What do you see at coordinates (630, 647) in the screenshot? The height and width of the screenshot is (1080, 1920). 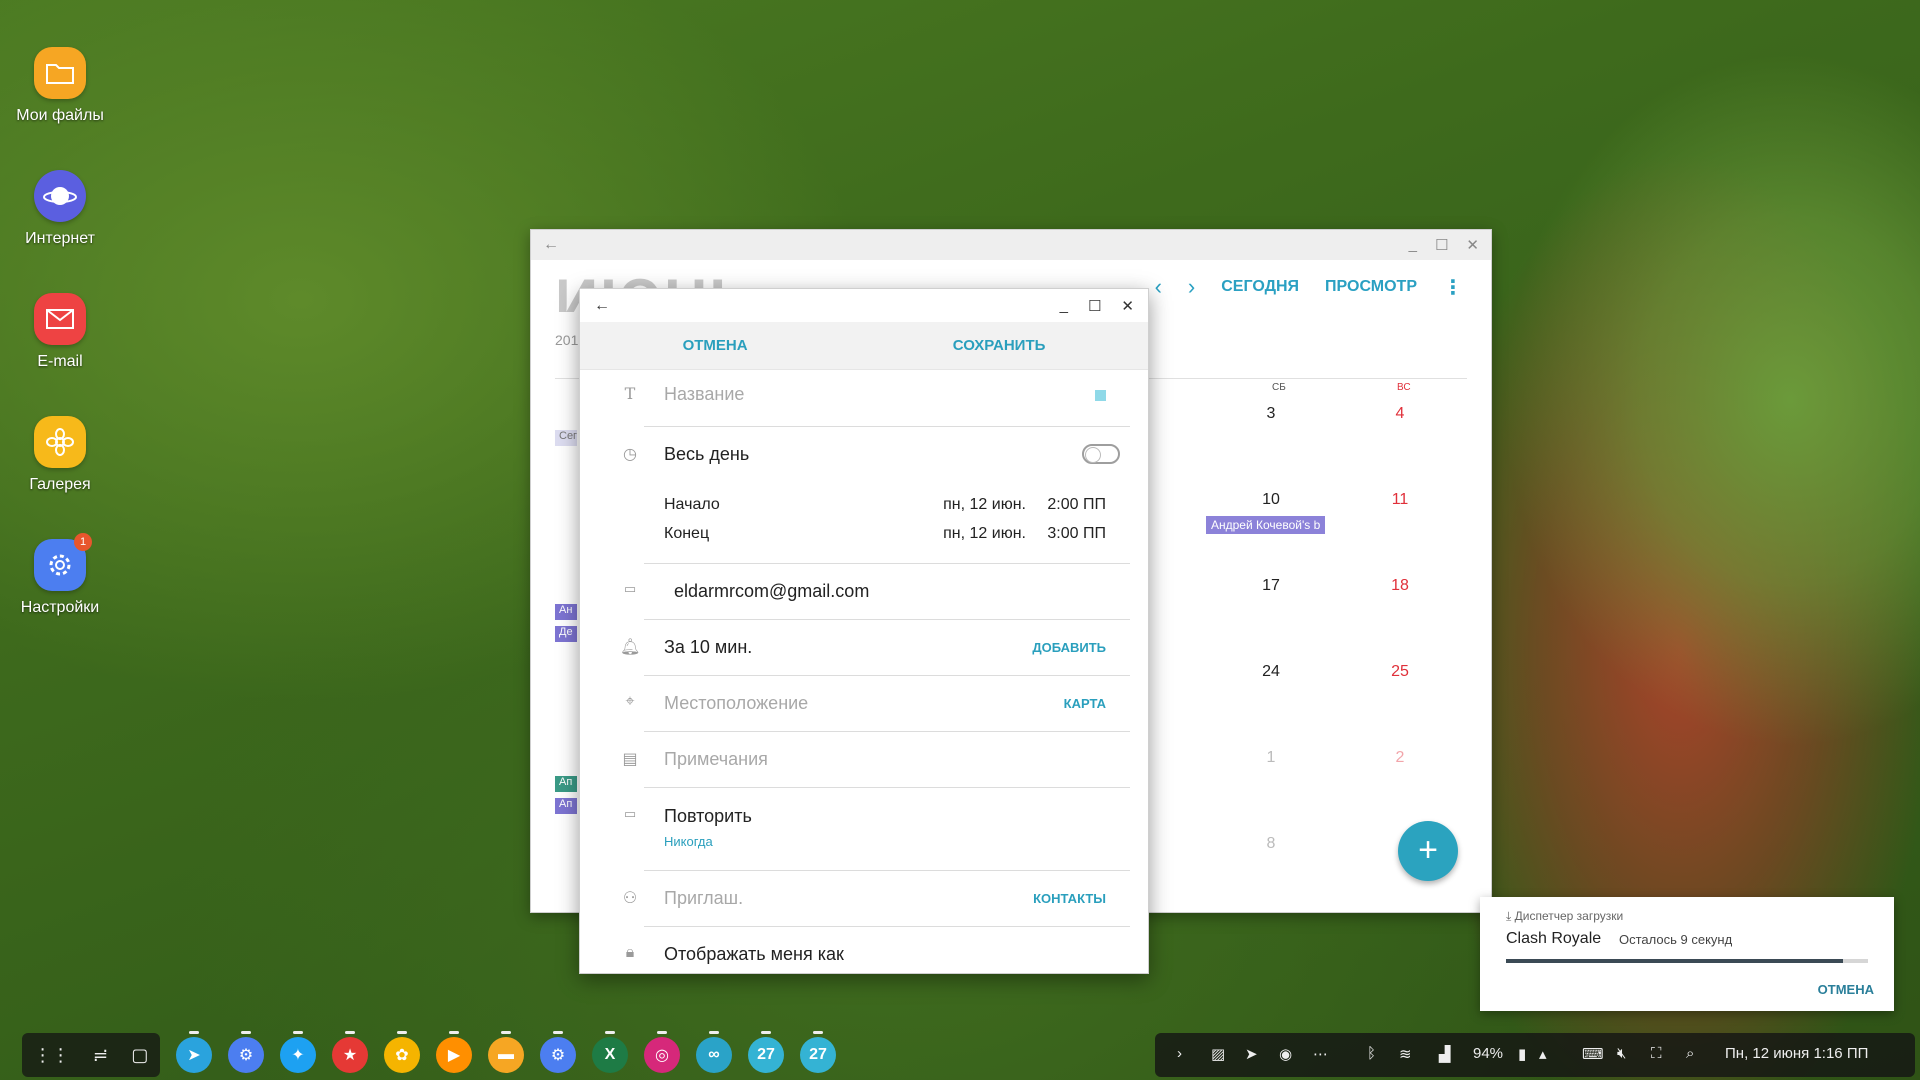 I see `bell-icon: 🔔︎` at bounding box center [630, 647].